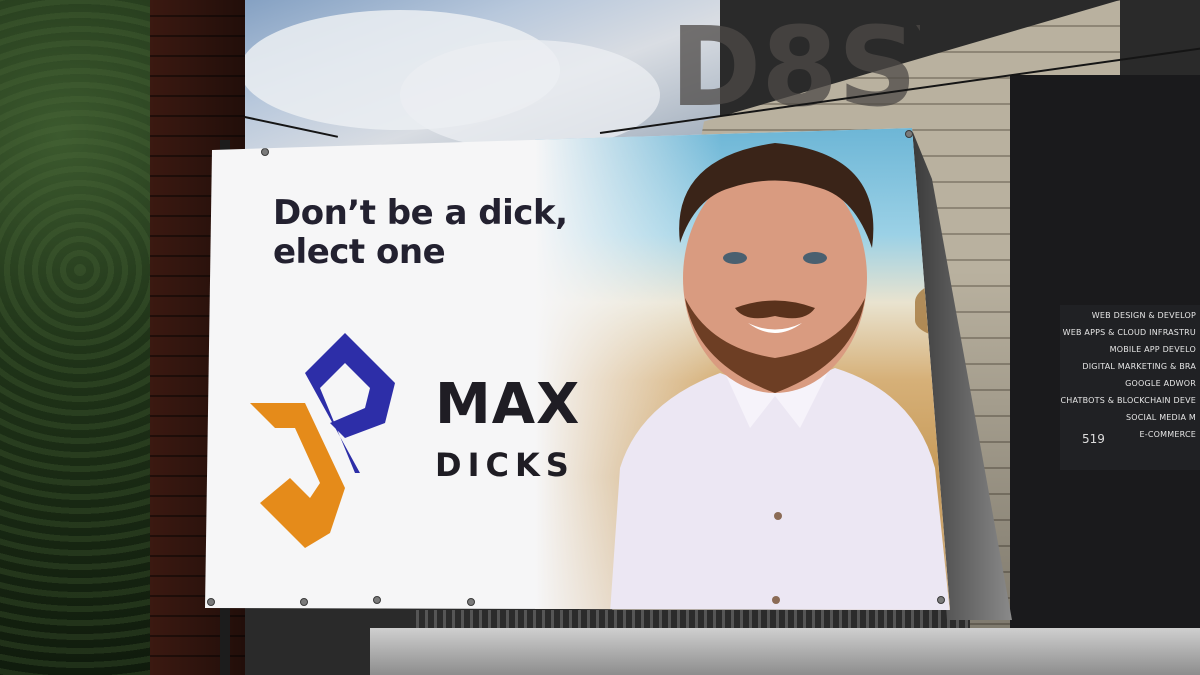 The width and height of the screenshot is (1200, 675). What do you see at coordinates (795, 65) in the screenshot?
I see `graffiti-mural: D8SY` at bounding box center [795, 65].